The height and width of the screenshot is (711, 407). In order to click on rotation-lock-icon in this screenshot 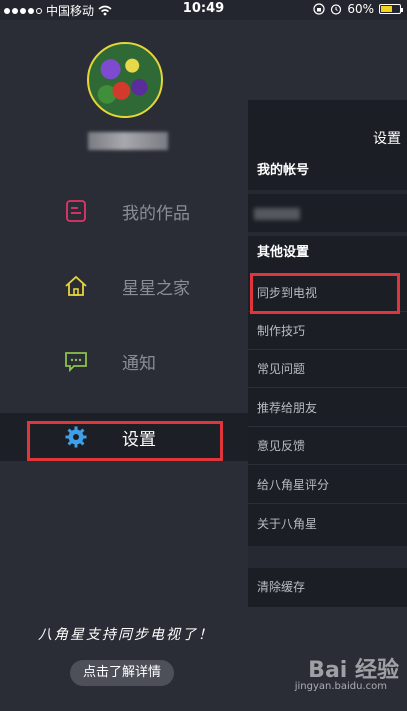, I will do `click(319, 9)`.